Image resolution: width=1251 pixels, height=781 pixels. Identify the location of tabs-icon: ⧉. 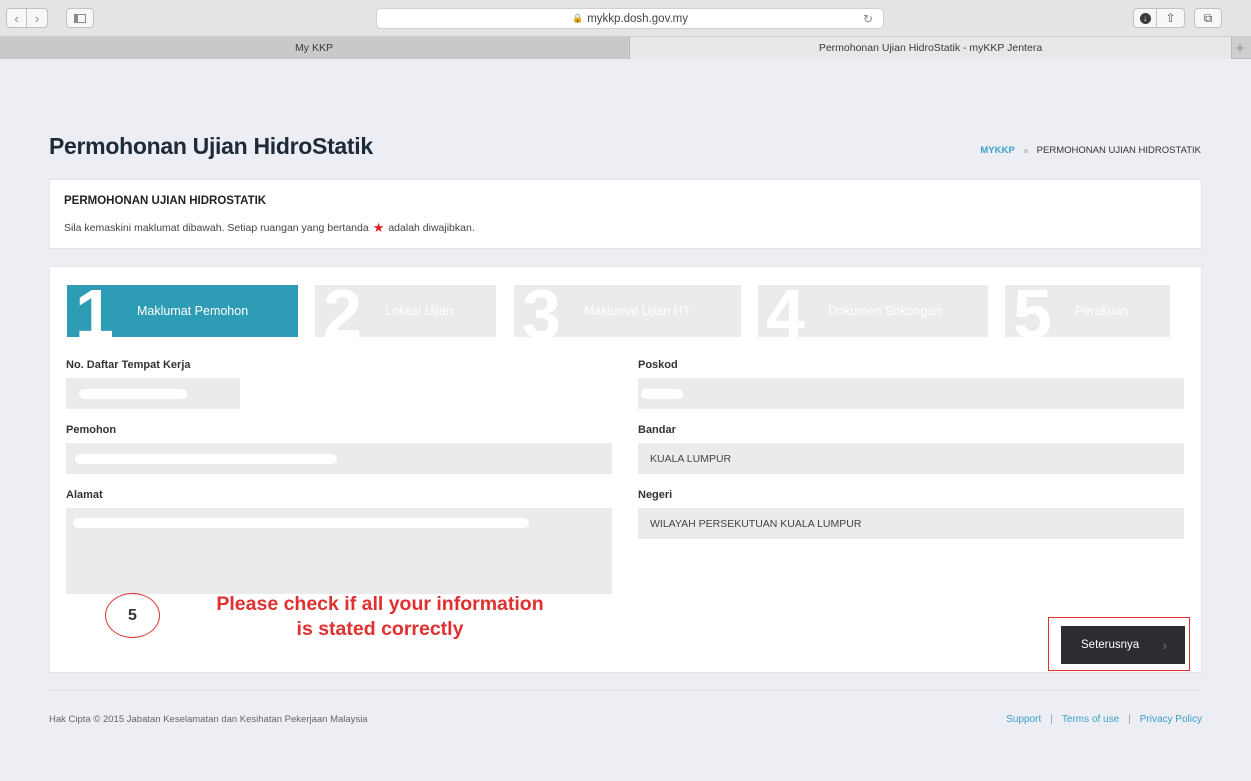
(1208, 17).